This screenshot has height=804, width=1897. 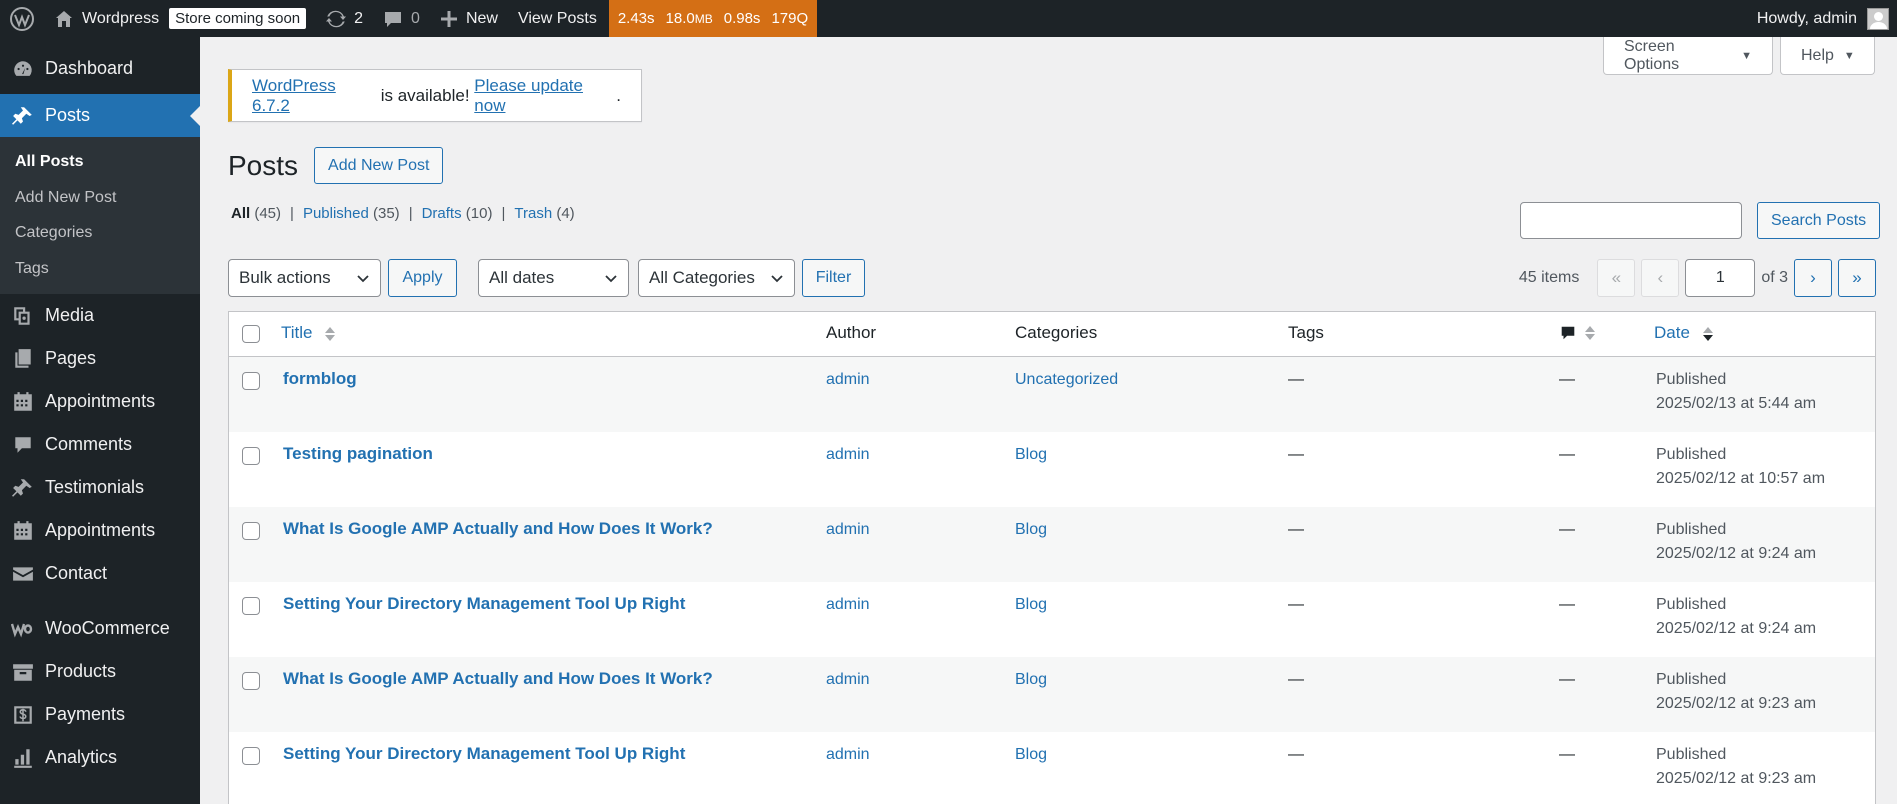 I want to click on bar-chart-icon, so click(x=22, y=757).